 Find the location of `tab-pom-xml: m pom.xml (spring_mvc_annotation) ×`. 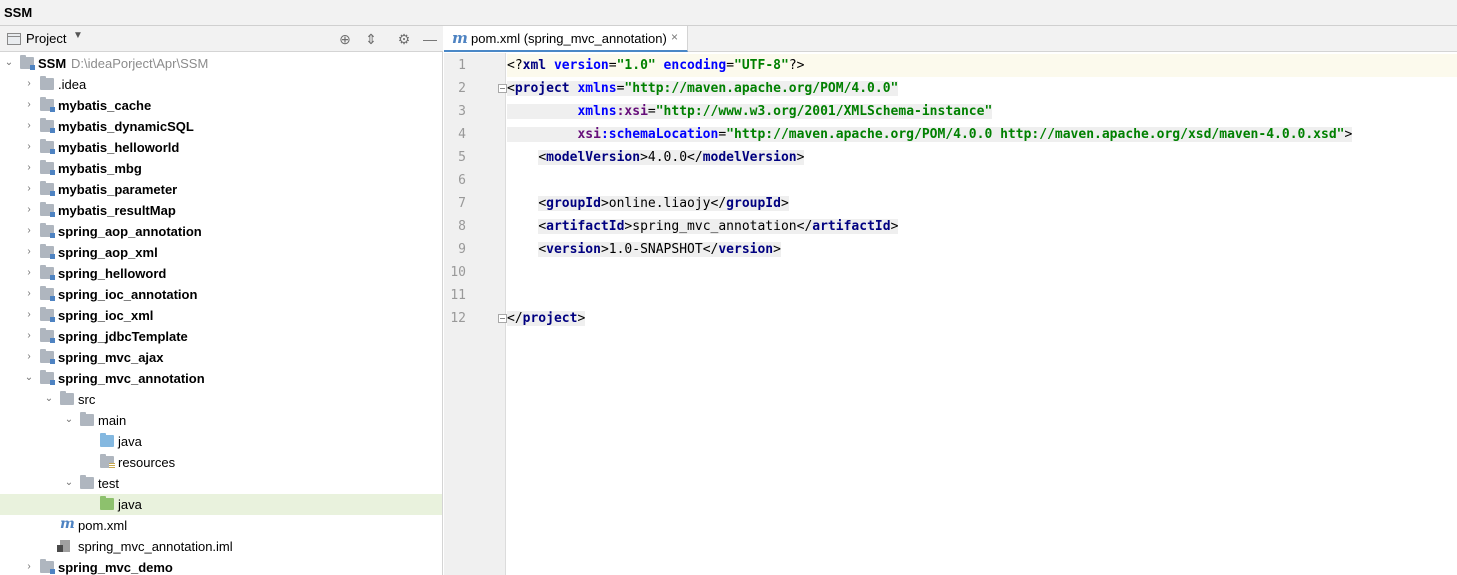

tab-pom-xml: m pom.xml (spring_mvc_annotation) × is located at coordinates (566, 39).